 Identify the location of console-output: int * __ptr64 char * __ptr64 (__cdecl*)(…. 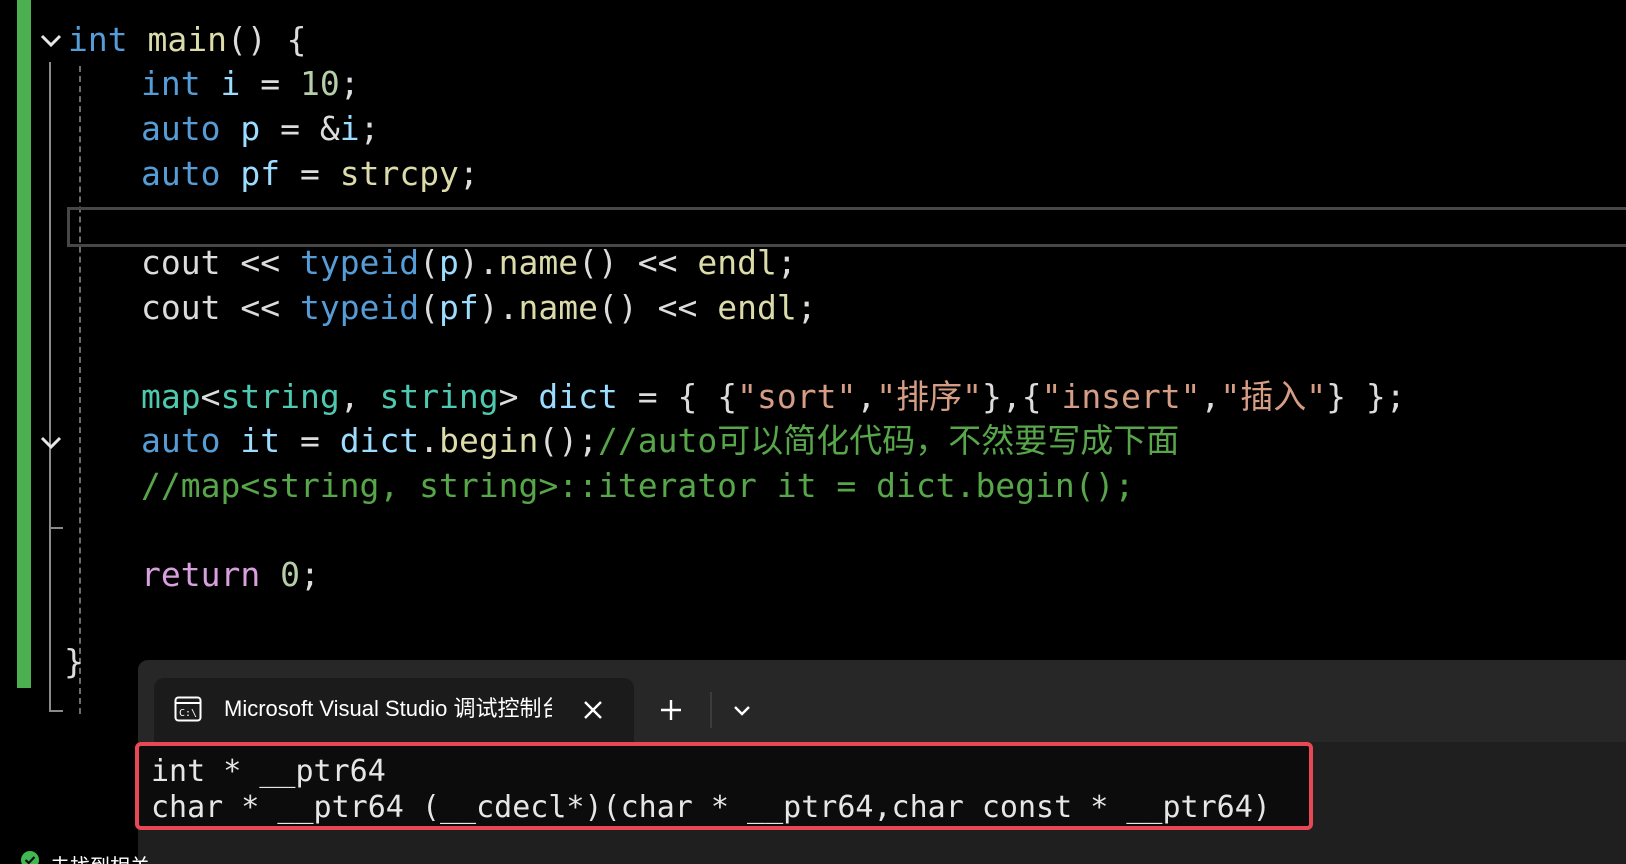
(724, 786).